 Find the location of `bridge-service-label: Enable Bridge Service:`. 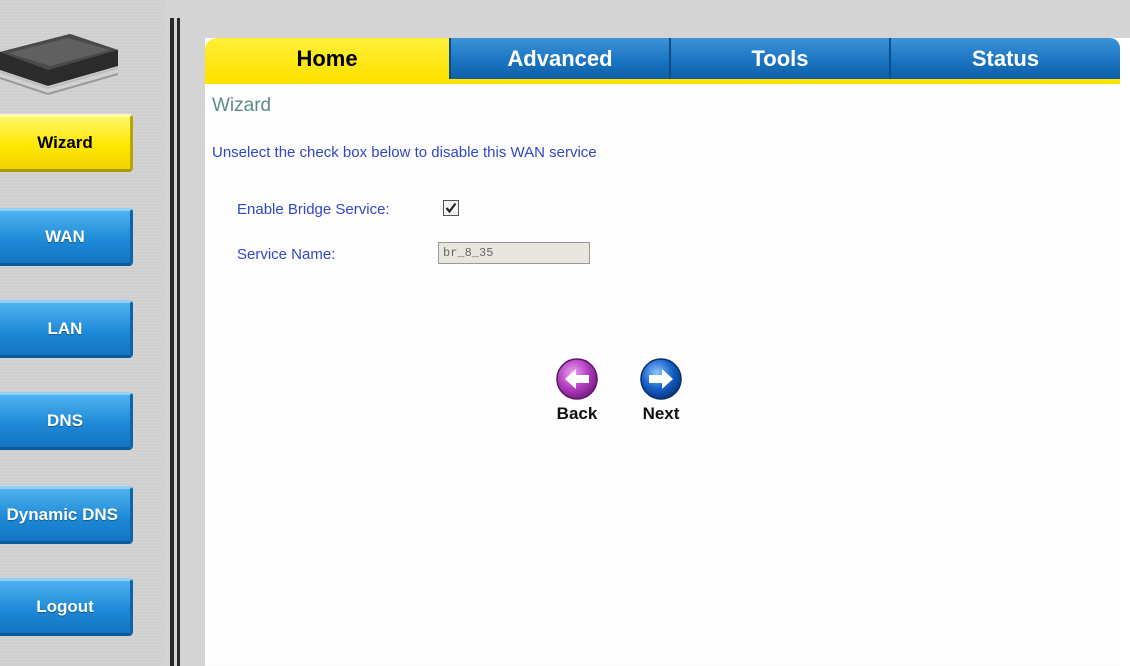

bridge-service-label: Enable Bridge Service: is located at coordinates (313, 209).